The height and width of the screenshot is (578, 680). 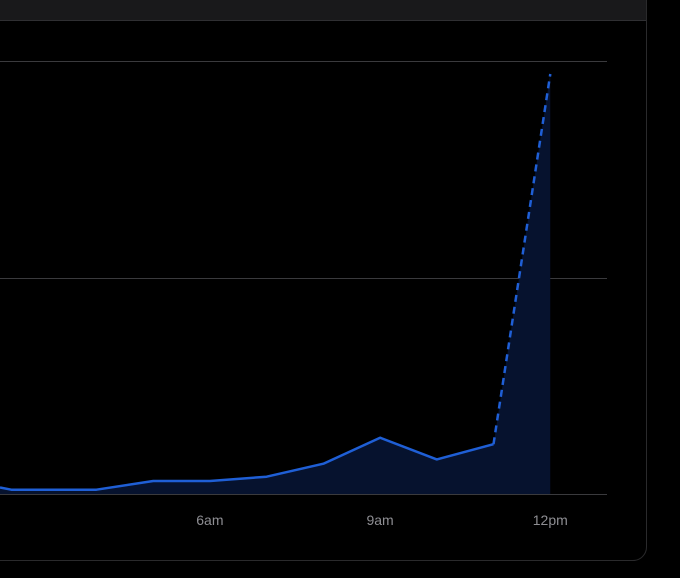 I want to click on x-tick-label-6am: 6am, so click(x=209, y=520).